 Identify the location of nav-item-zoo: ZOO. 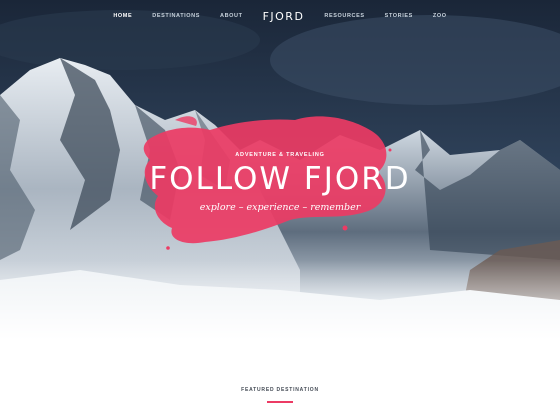
(440, 16).